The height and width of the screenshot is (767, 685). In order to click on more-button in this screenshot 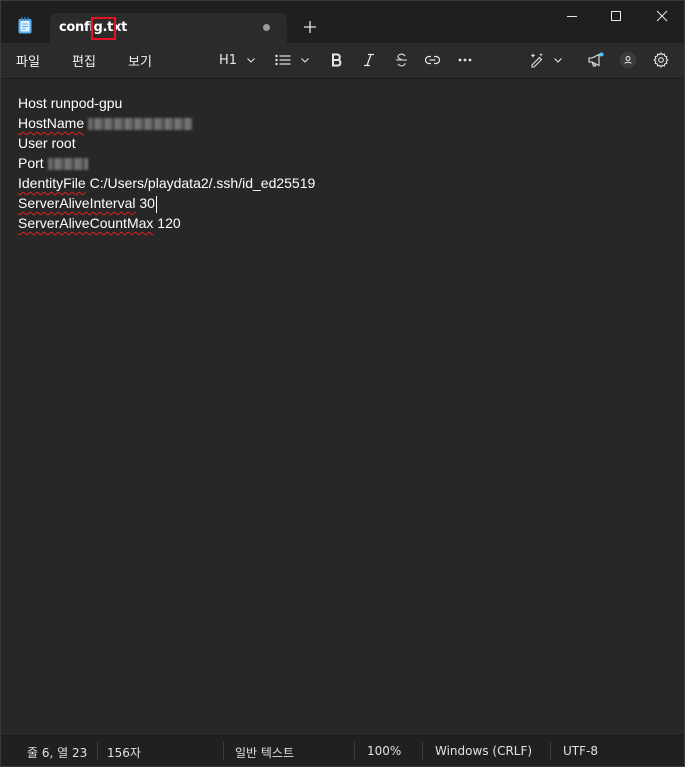, I will do `click(465, 60)`.